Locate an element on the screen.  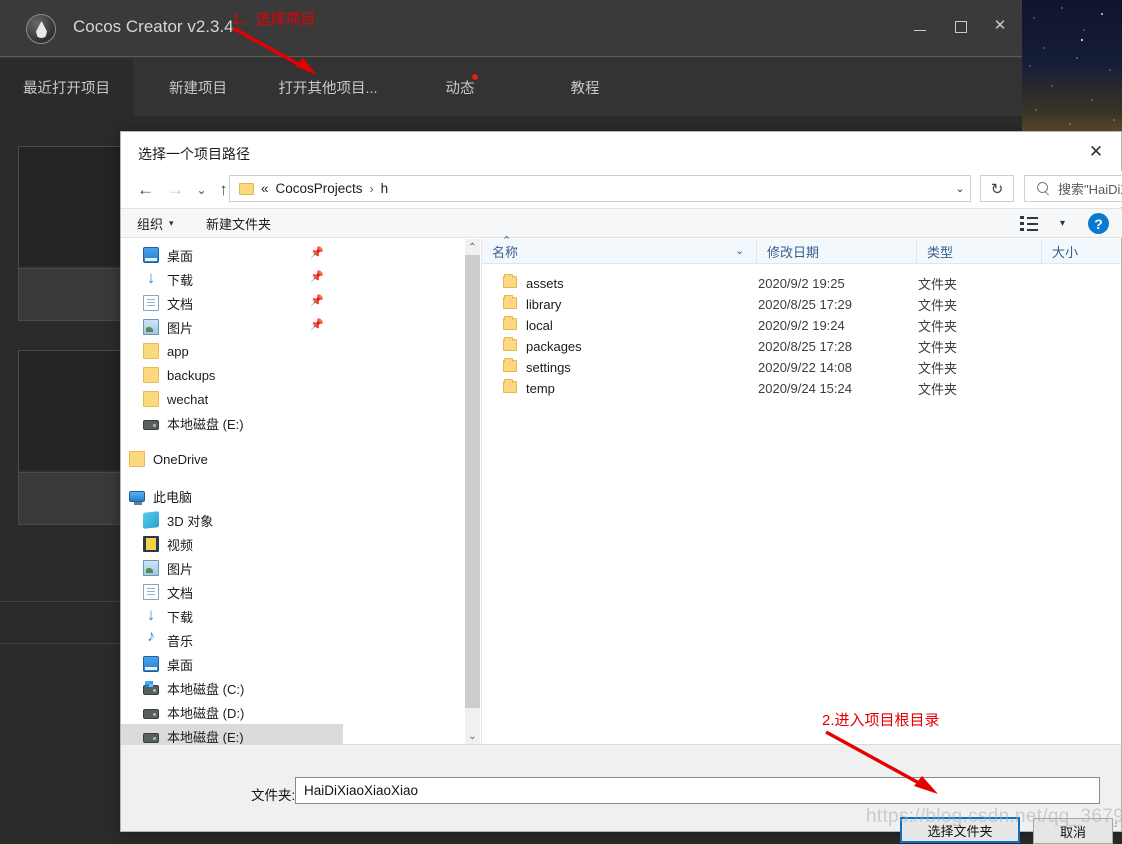
dialog-sidebar: 桌面 📌 下载 📌 文档 📌 图片 📌 app is located at coordinates (232, 491).